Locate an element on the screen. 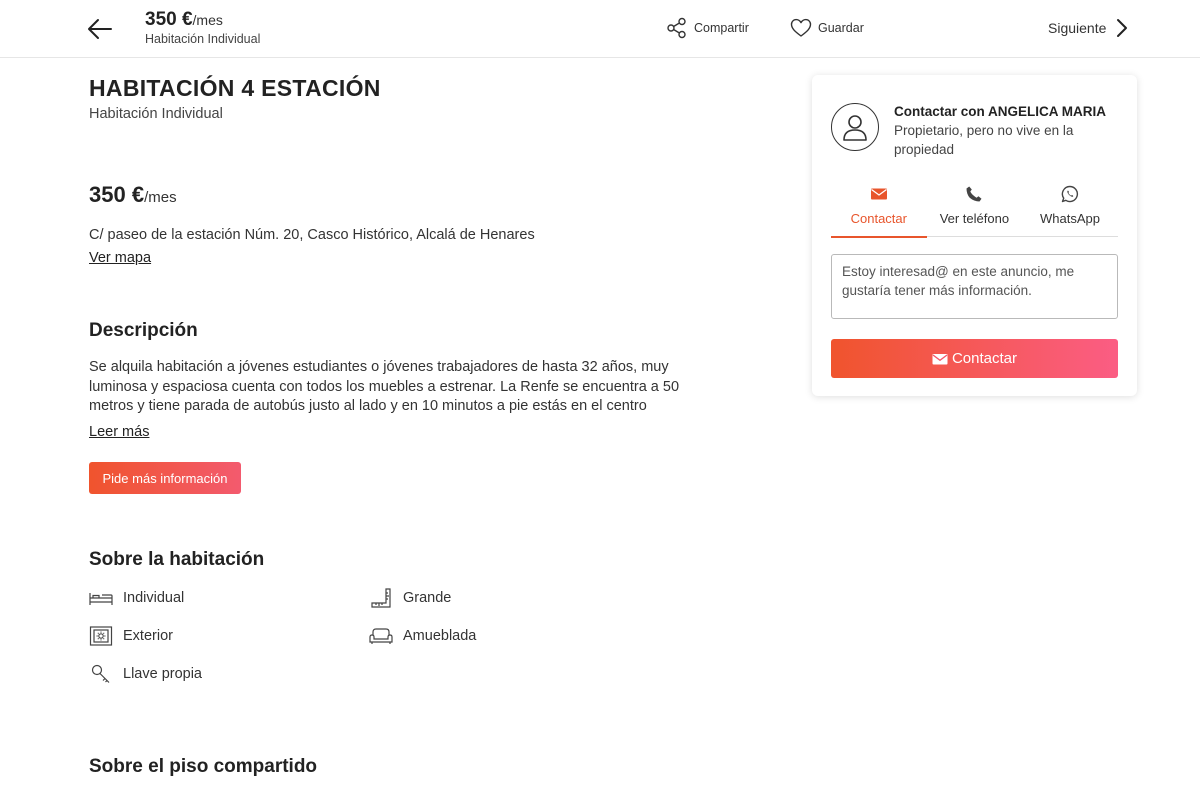  chevron-right-icon is located at coordinates (1122, 28).